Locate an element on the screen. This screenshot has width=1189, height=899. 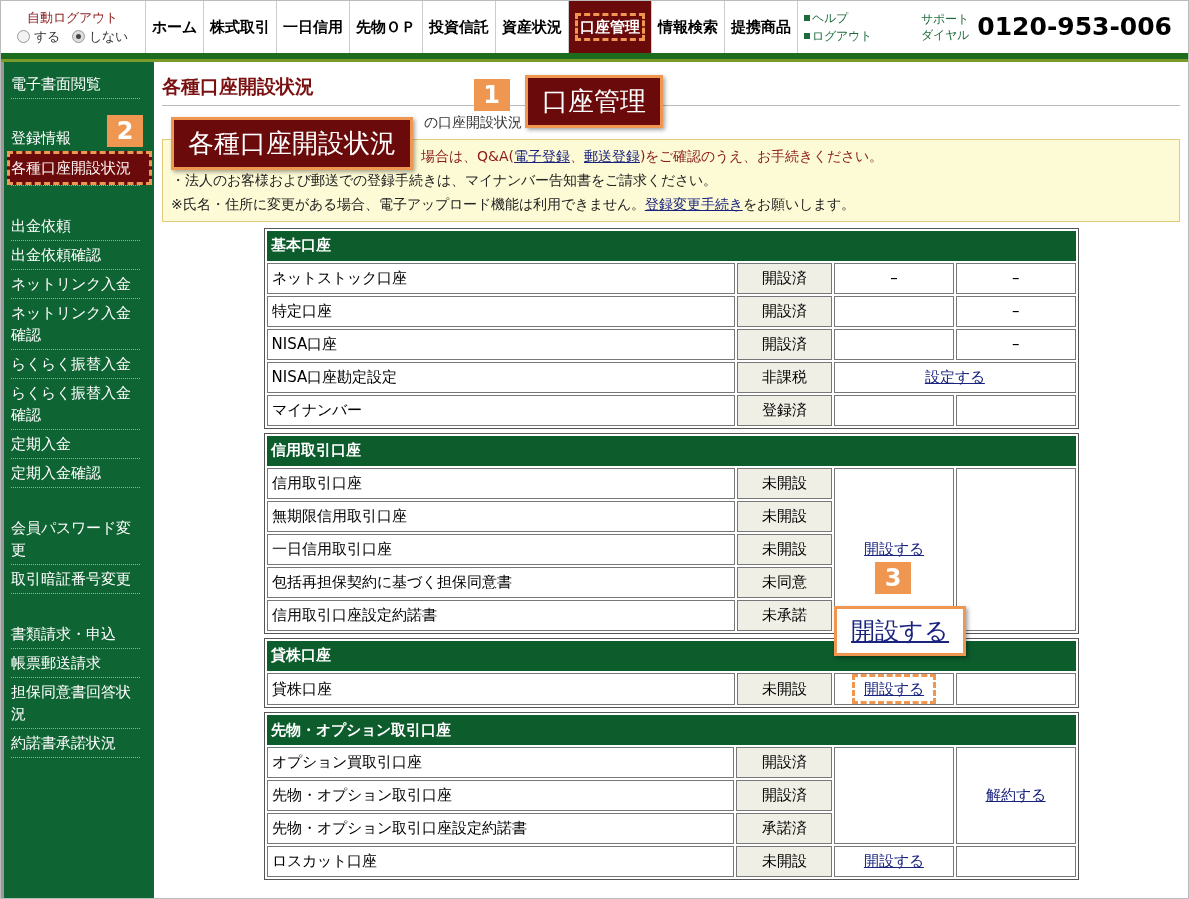
help-link: ヘルプ is located at coordinates (829, 18).